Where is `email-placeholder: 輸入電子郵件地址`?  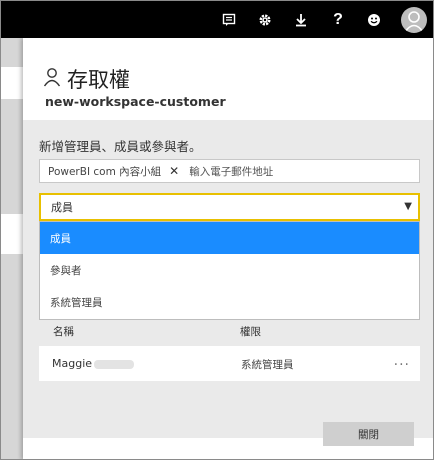
email-placeholder: 輸入電子郵件地址 is located at coordinates (231, 171).